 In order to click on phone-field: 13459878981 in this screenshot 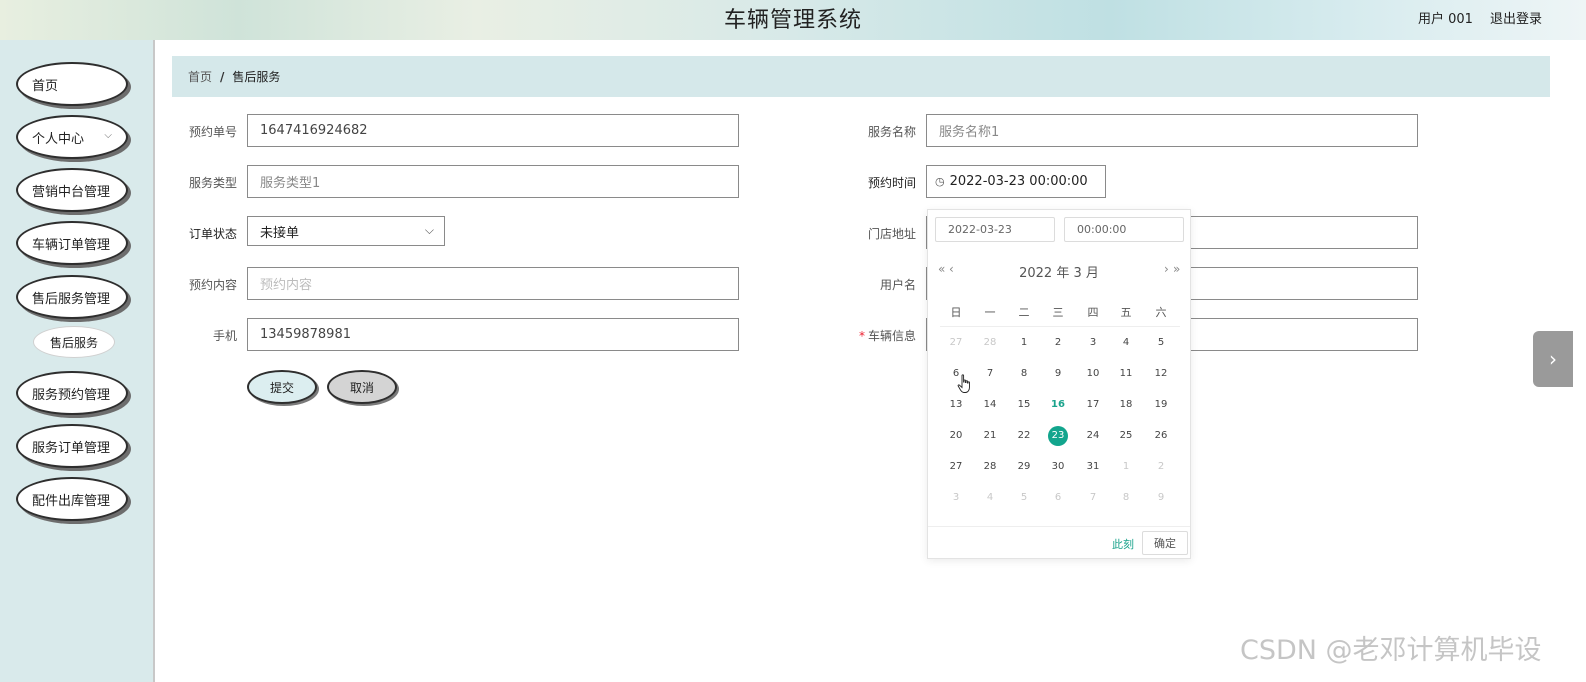, I will do `click(493, 334)`.